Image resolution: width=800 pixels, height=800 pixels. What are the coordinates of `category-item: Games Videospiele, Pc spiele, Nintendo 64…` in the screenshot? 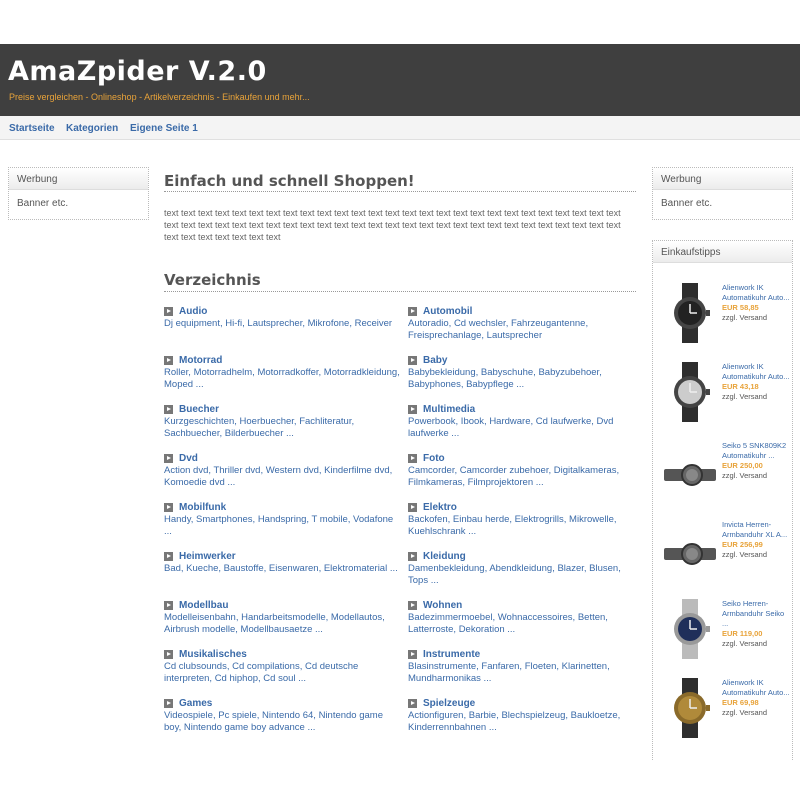 It's located at (283, 715).